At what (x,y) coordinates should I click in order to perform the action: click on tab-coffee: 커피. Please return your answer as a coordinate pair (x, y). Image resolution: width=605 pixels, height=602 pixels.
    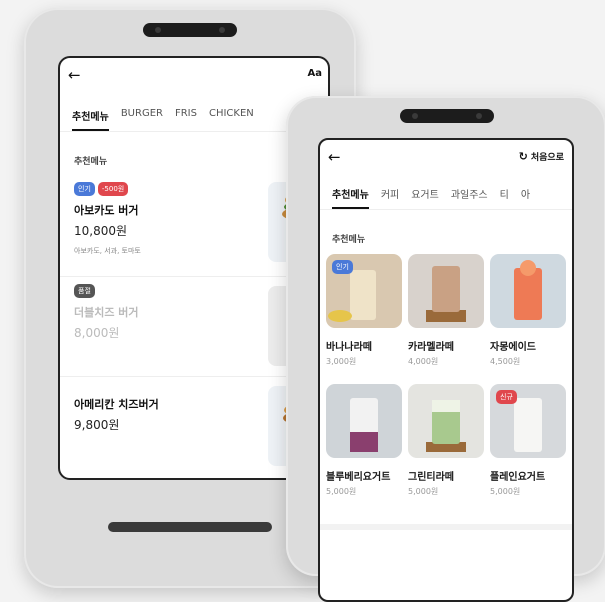
    Looking at the image, I should click on (390, 197).